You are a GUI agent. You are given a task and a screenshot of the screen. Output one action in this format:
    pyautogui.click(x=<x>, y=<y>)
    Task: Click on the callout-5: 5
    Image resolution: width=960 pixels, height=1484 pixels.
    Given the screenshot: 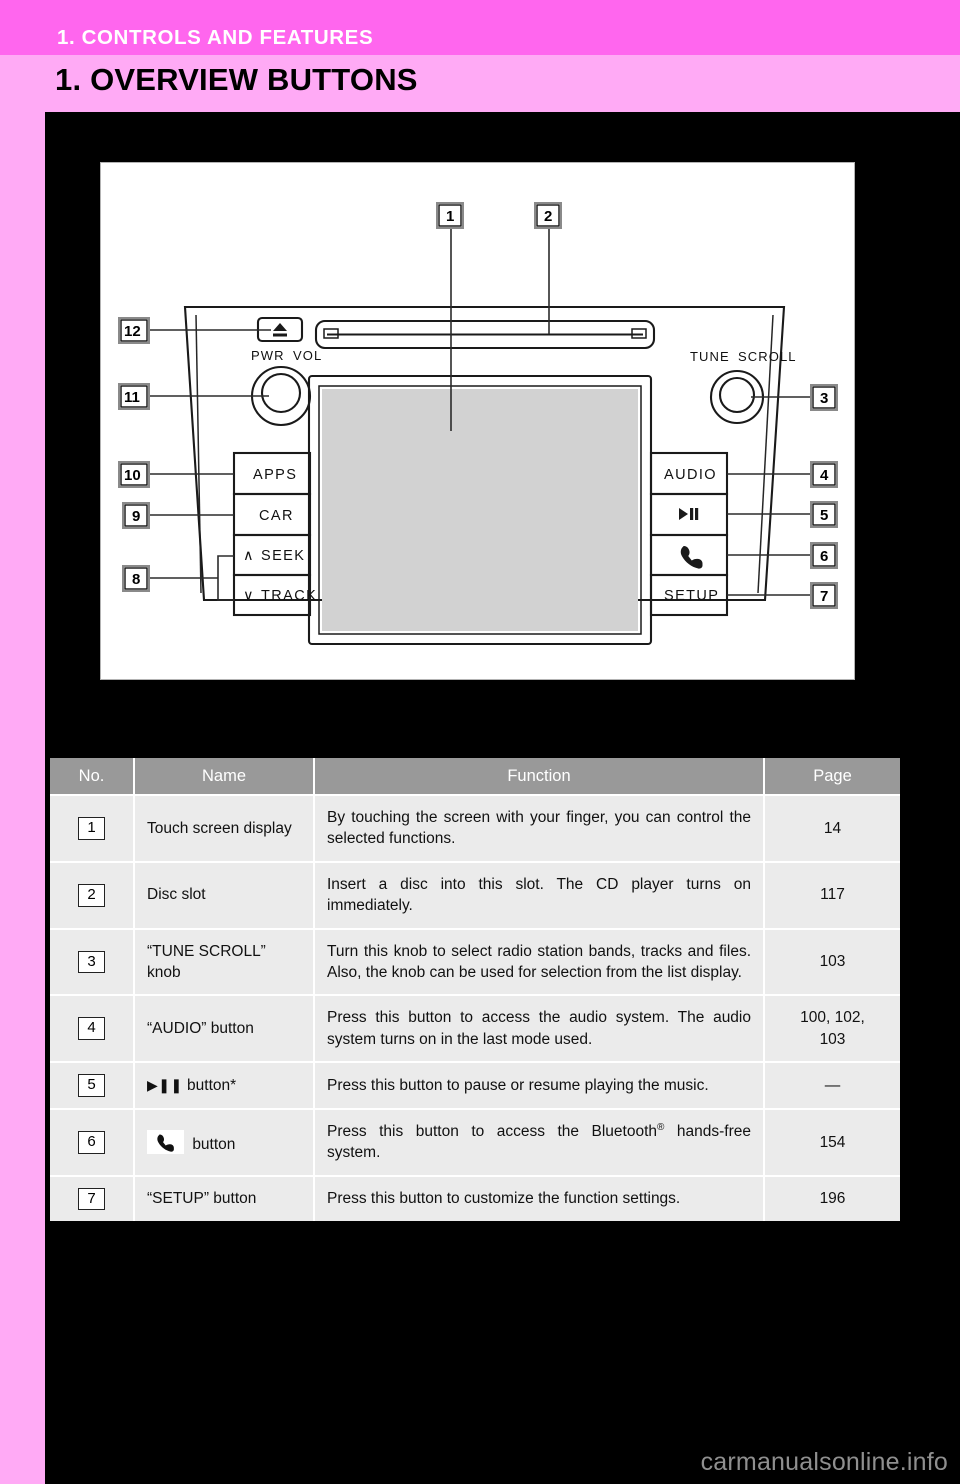 What is the action you would take?
    pyautogui.click(x=824, y=514)
    